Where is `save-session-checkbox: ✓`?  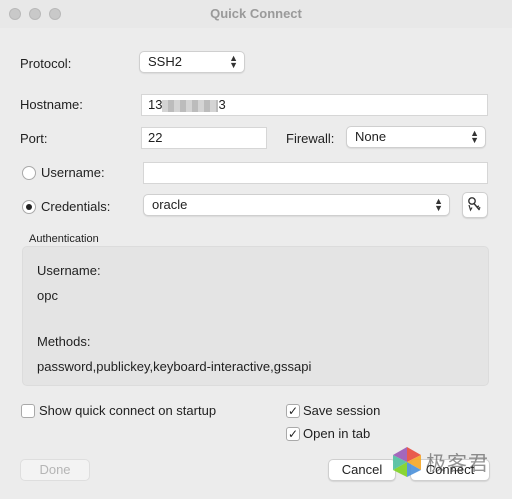 save-session-checkbox: ✓ is located at coordinates (293, 411).